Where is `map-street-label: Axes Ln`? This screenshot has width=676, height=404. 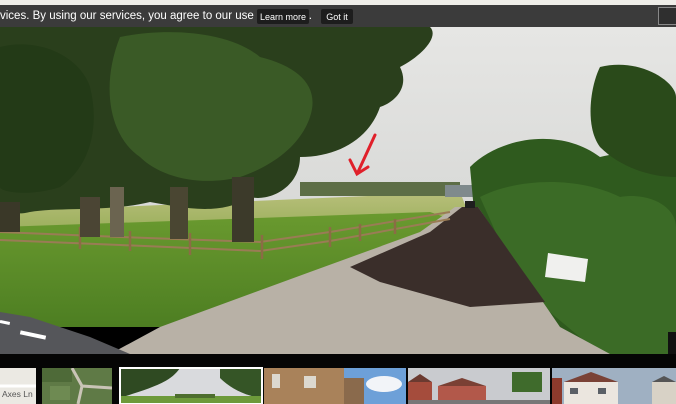
map-street-label: Axes Ln is located at coordinates (17, 394).